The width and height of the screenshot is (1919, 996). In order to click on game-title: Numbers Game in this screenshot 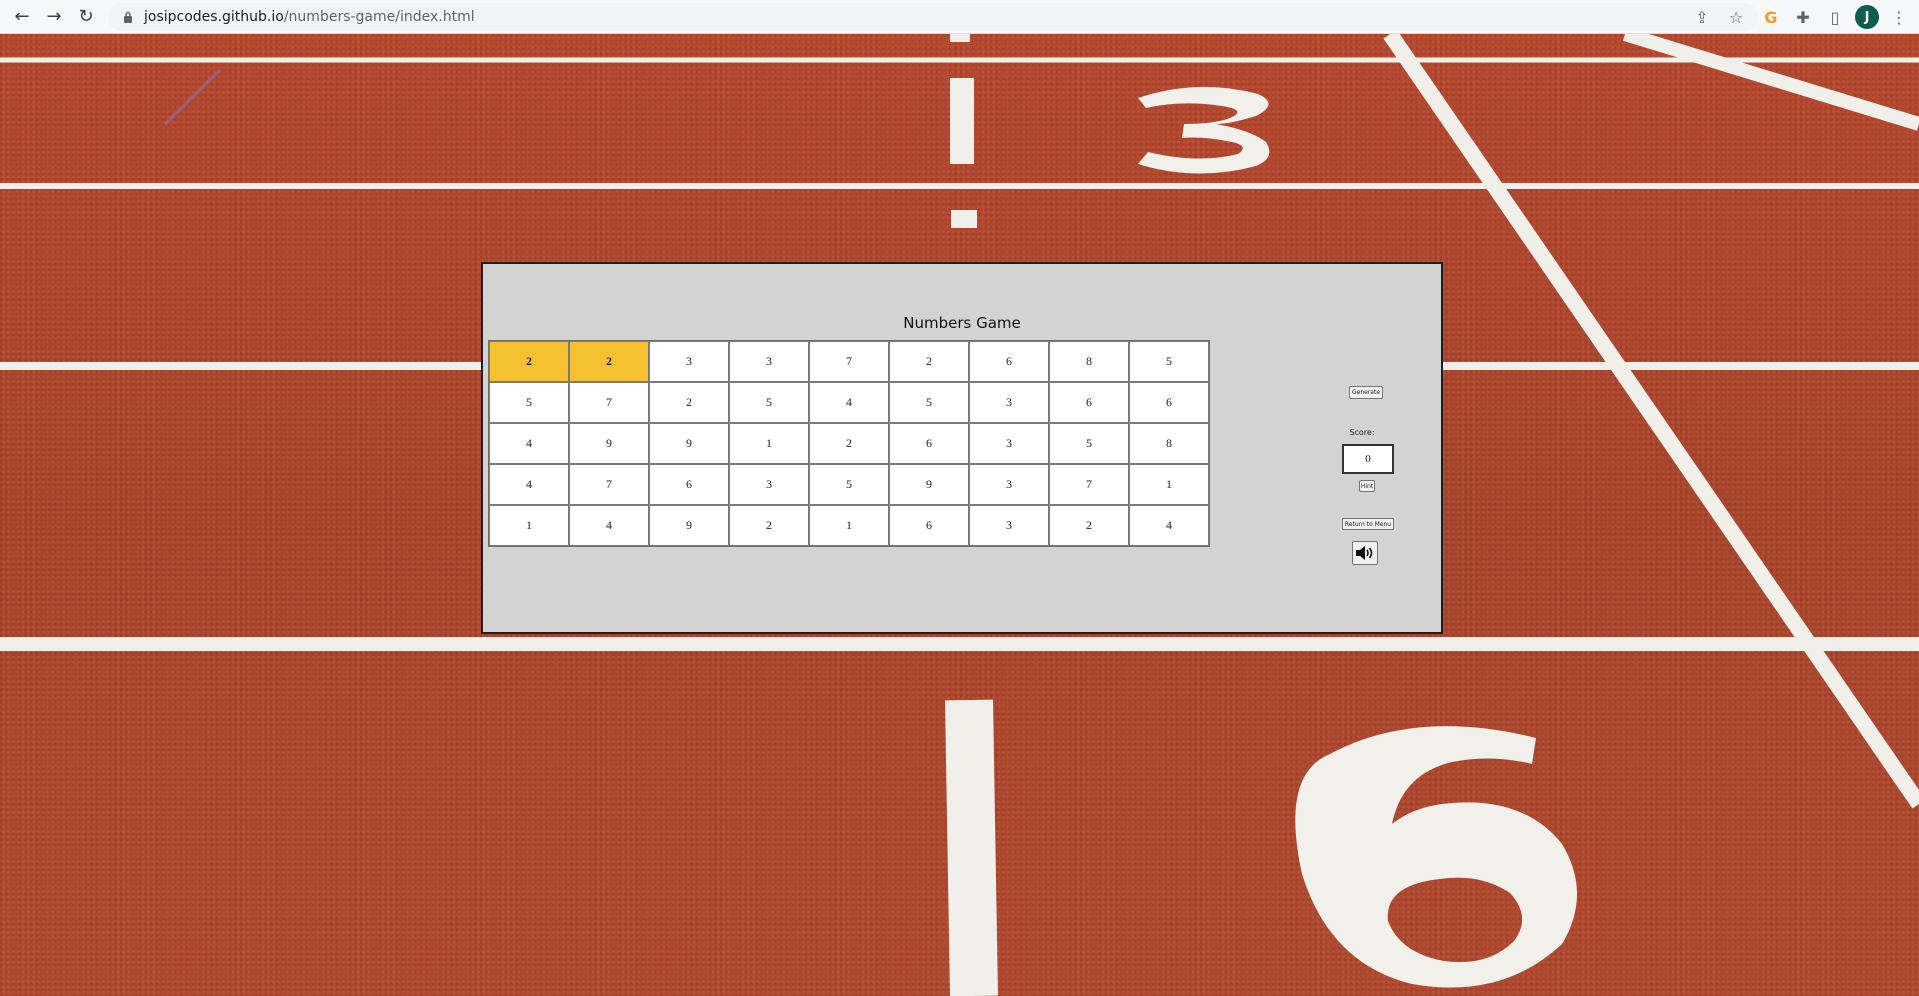, I will do `click(962, 323)`.